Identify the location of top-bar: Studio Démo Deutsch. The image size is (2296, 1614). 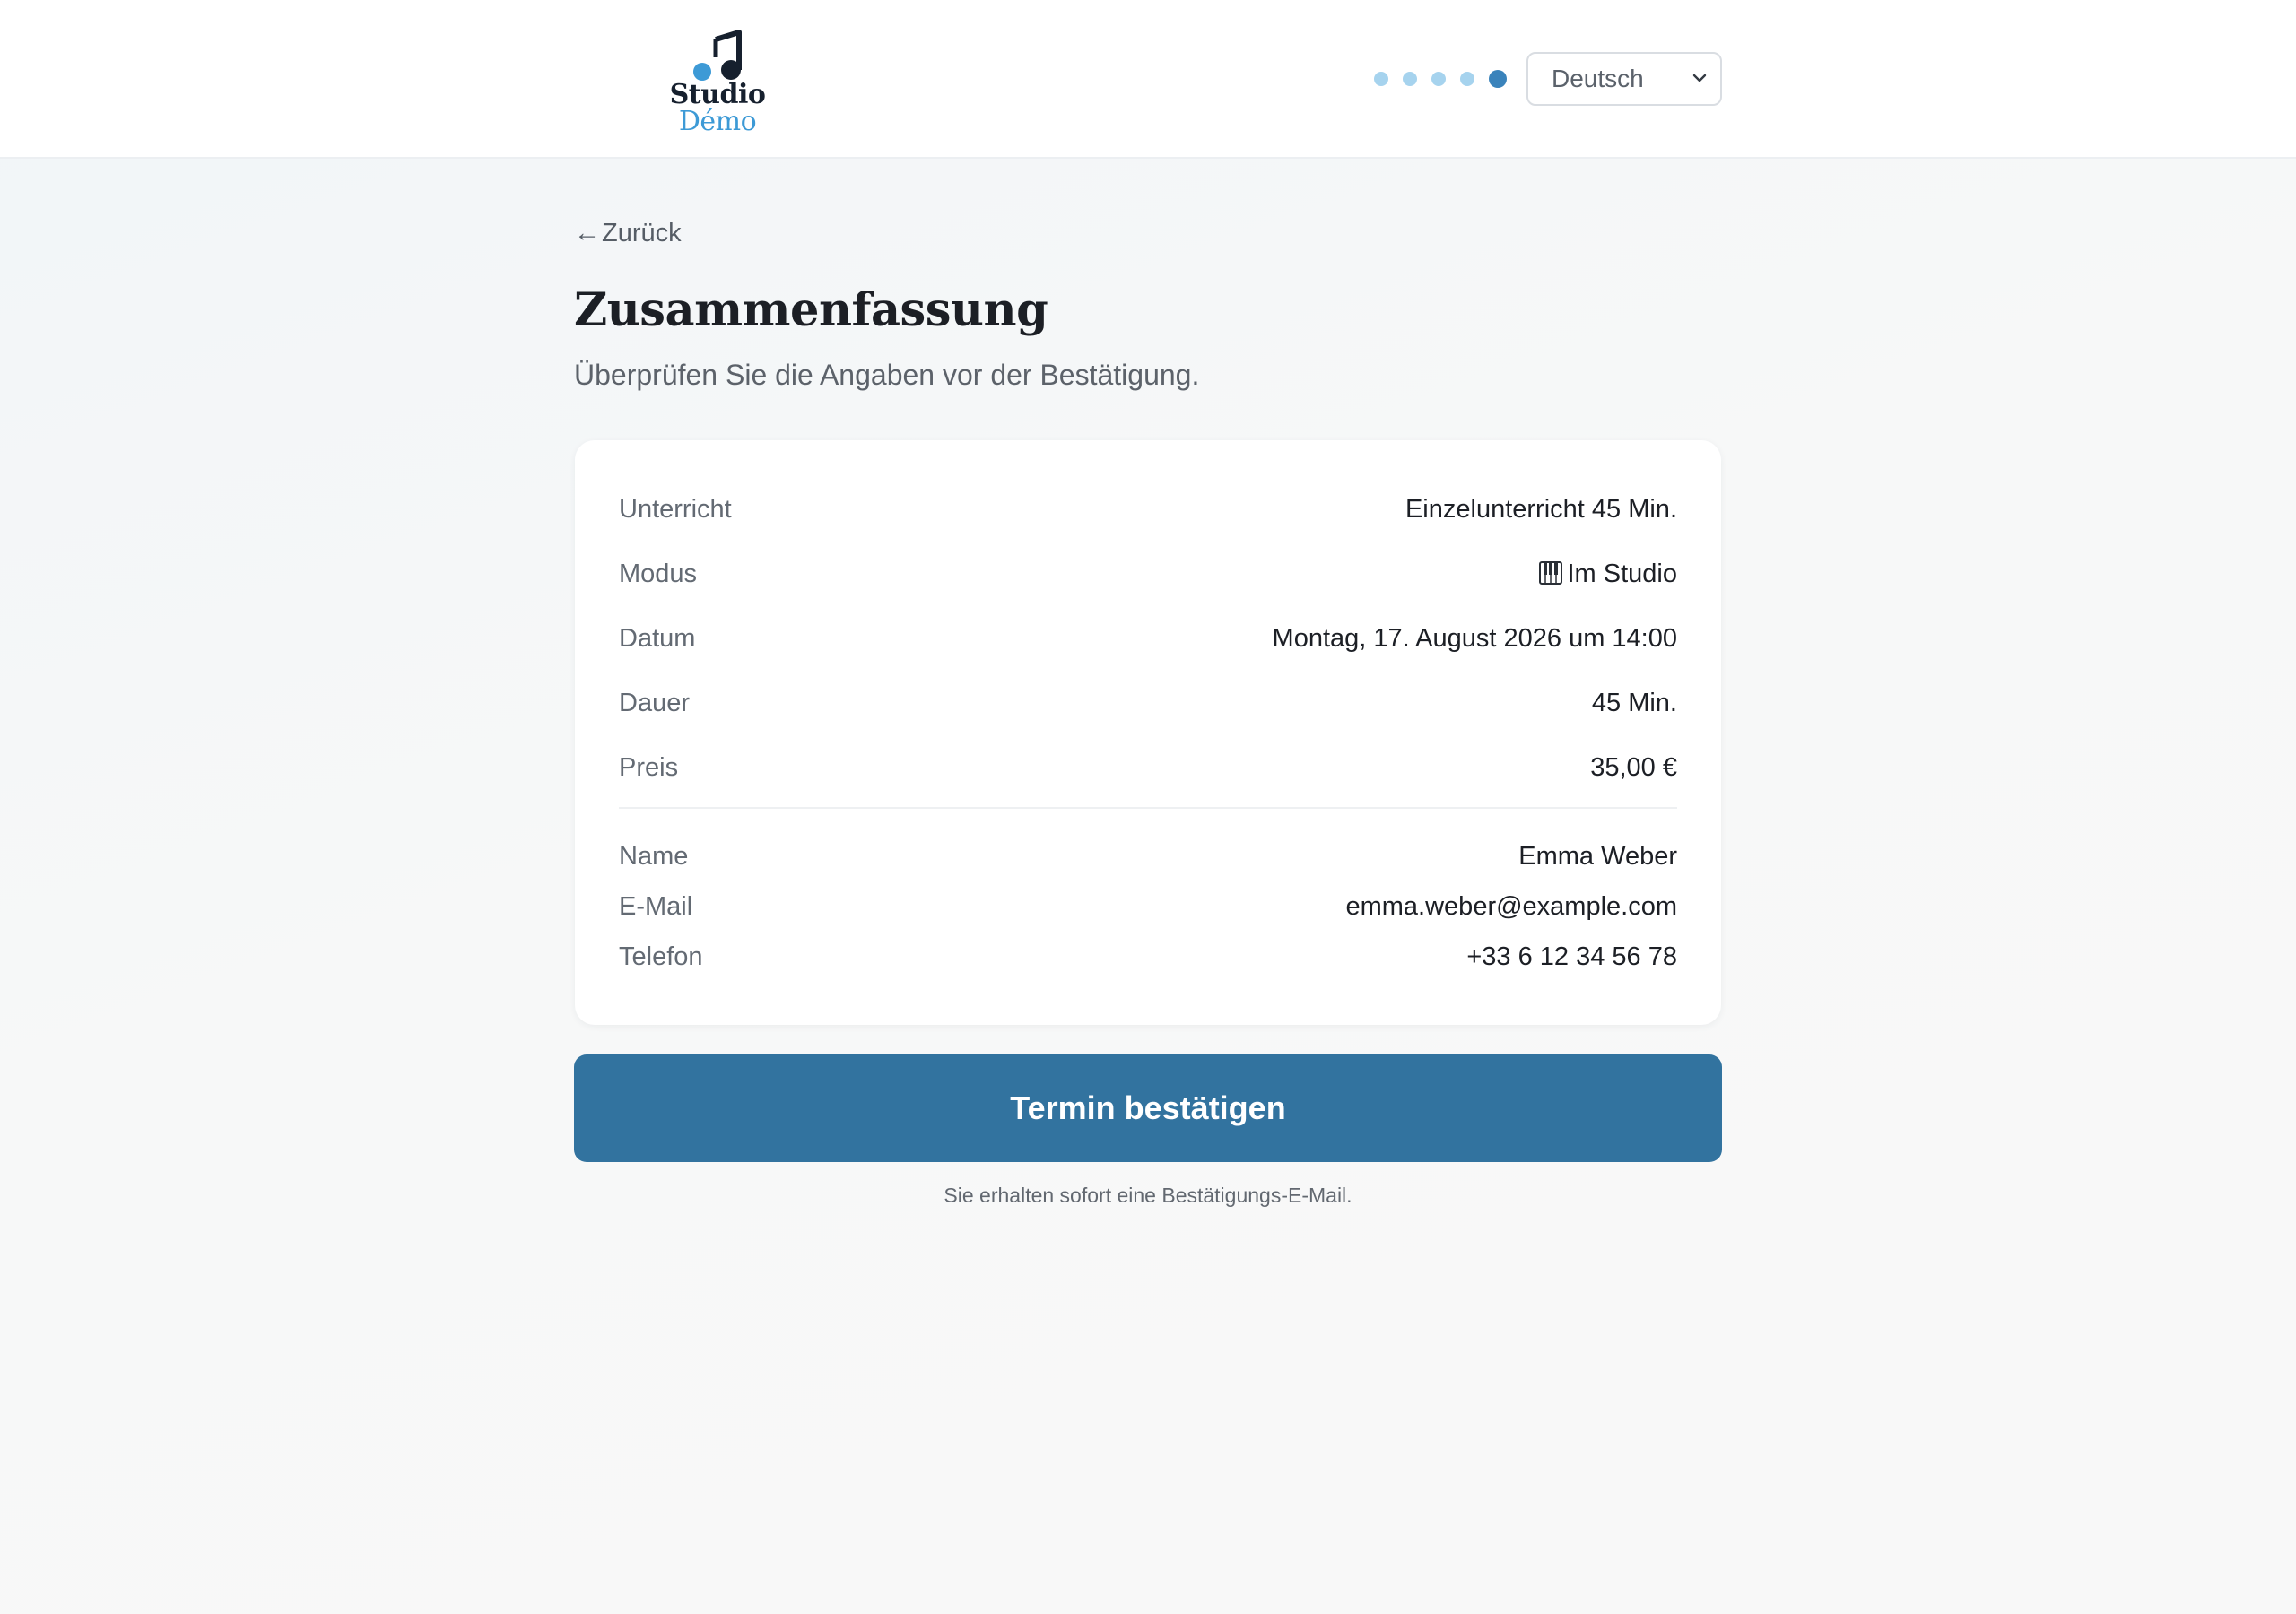
(1148, 79).